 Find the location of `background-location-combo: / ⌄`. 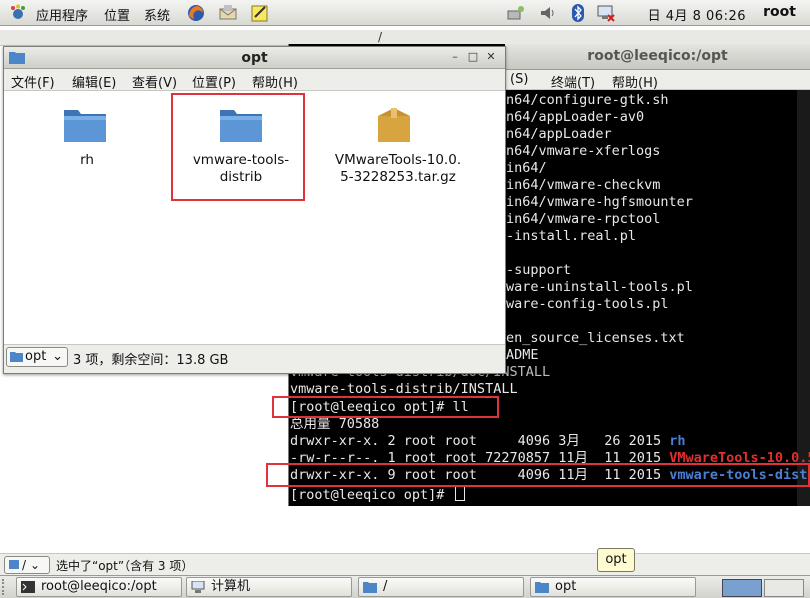

background-location-combo: / ⌄ is located at coordinates (27, 565).